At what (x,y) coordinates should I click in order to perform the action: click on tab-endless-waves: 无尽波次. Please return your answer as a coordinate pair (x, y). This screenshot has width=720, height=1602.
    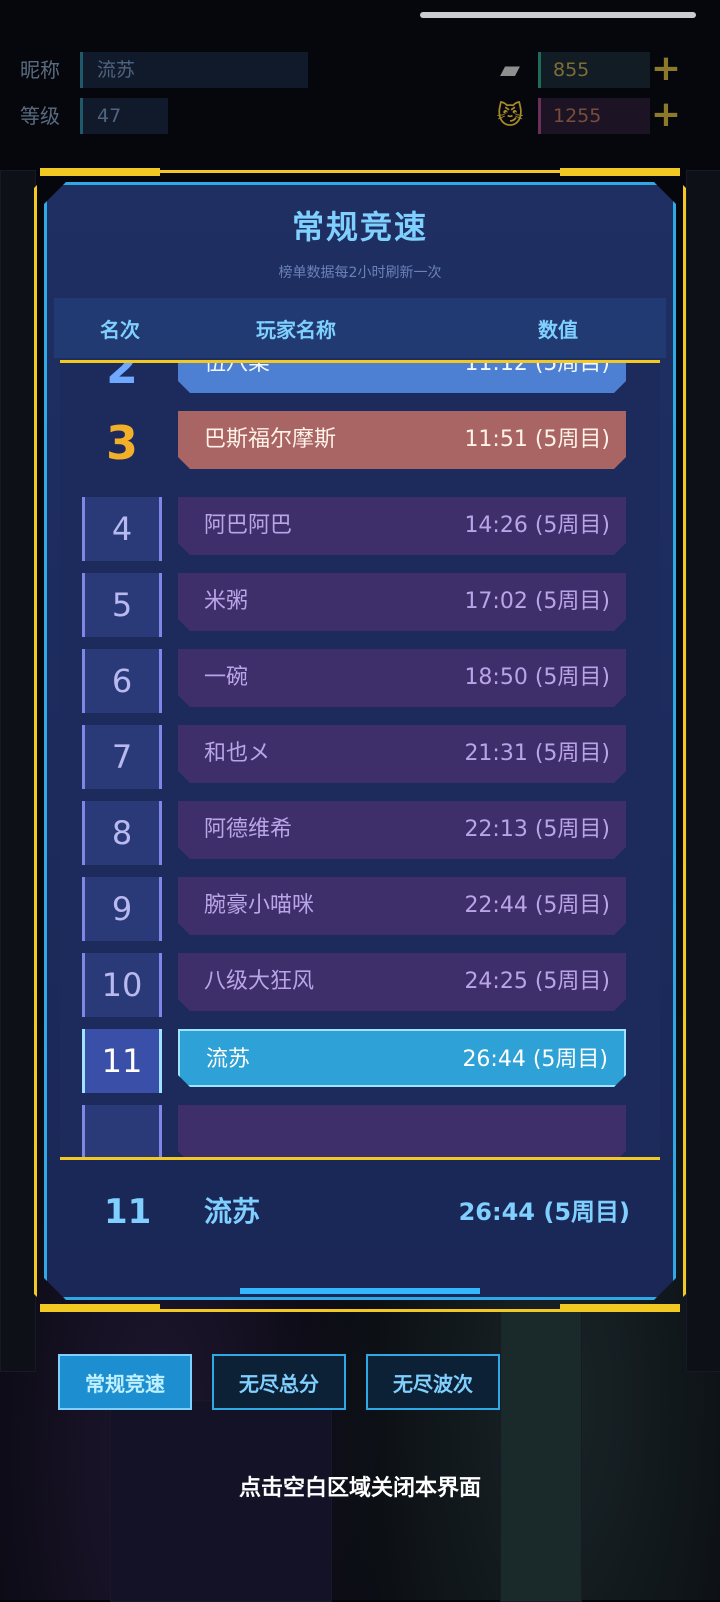
    Looking at the image, I should click on (433, 1382).